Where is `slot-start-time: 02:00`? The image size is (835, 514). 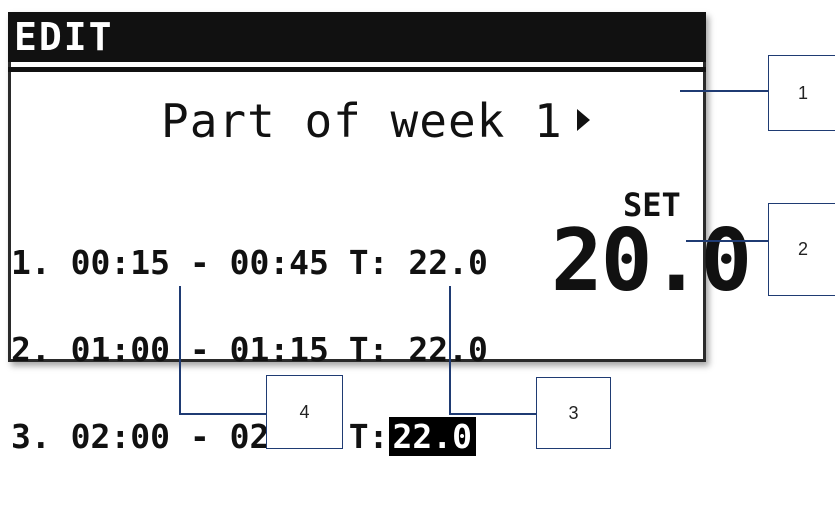
slot-start-time: 02:00 is located at coordinates (120, 436).